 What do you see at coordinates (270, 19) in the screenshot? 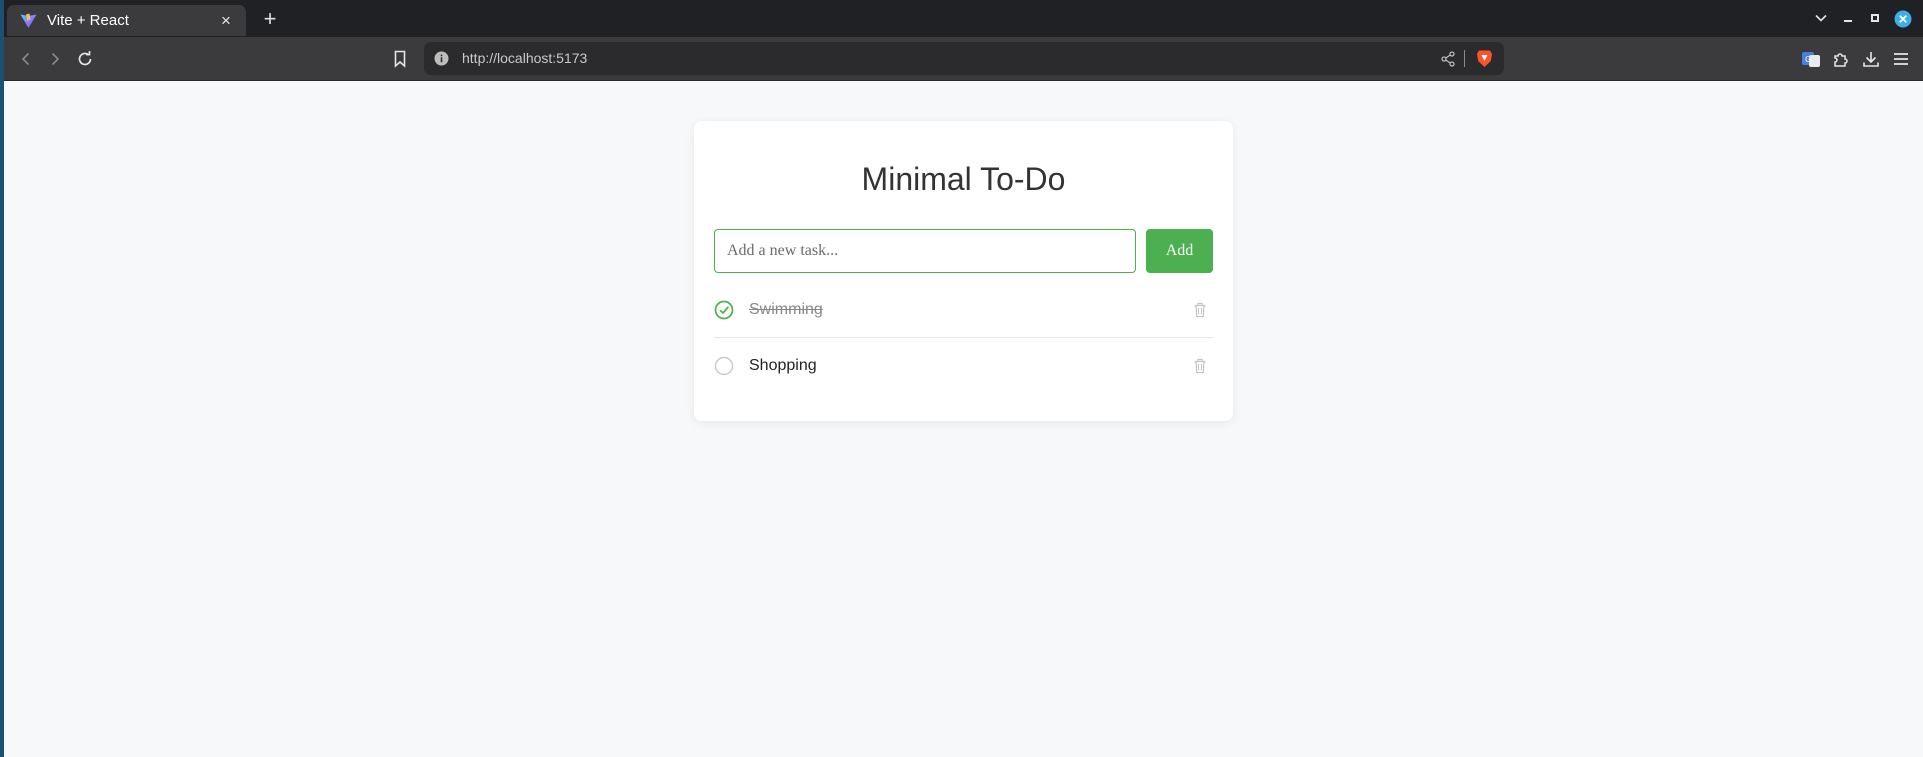
I see `new-tab-button: +` at bounding box center [270, 19].